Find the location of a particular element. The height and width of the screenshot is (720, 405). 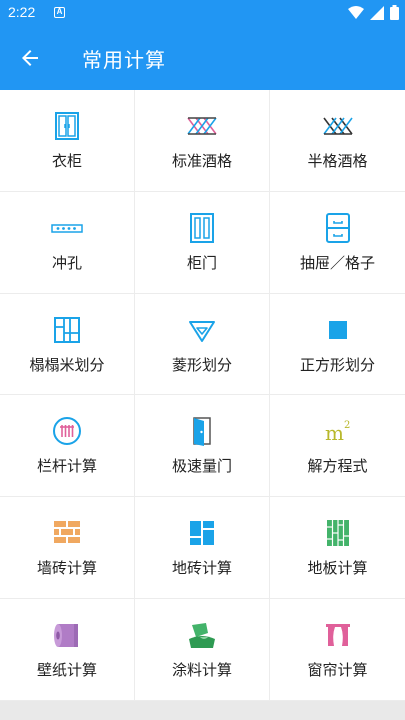

svg-text: 2 is located at coordinates (347, 425).